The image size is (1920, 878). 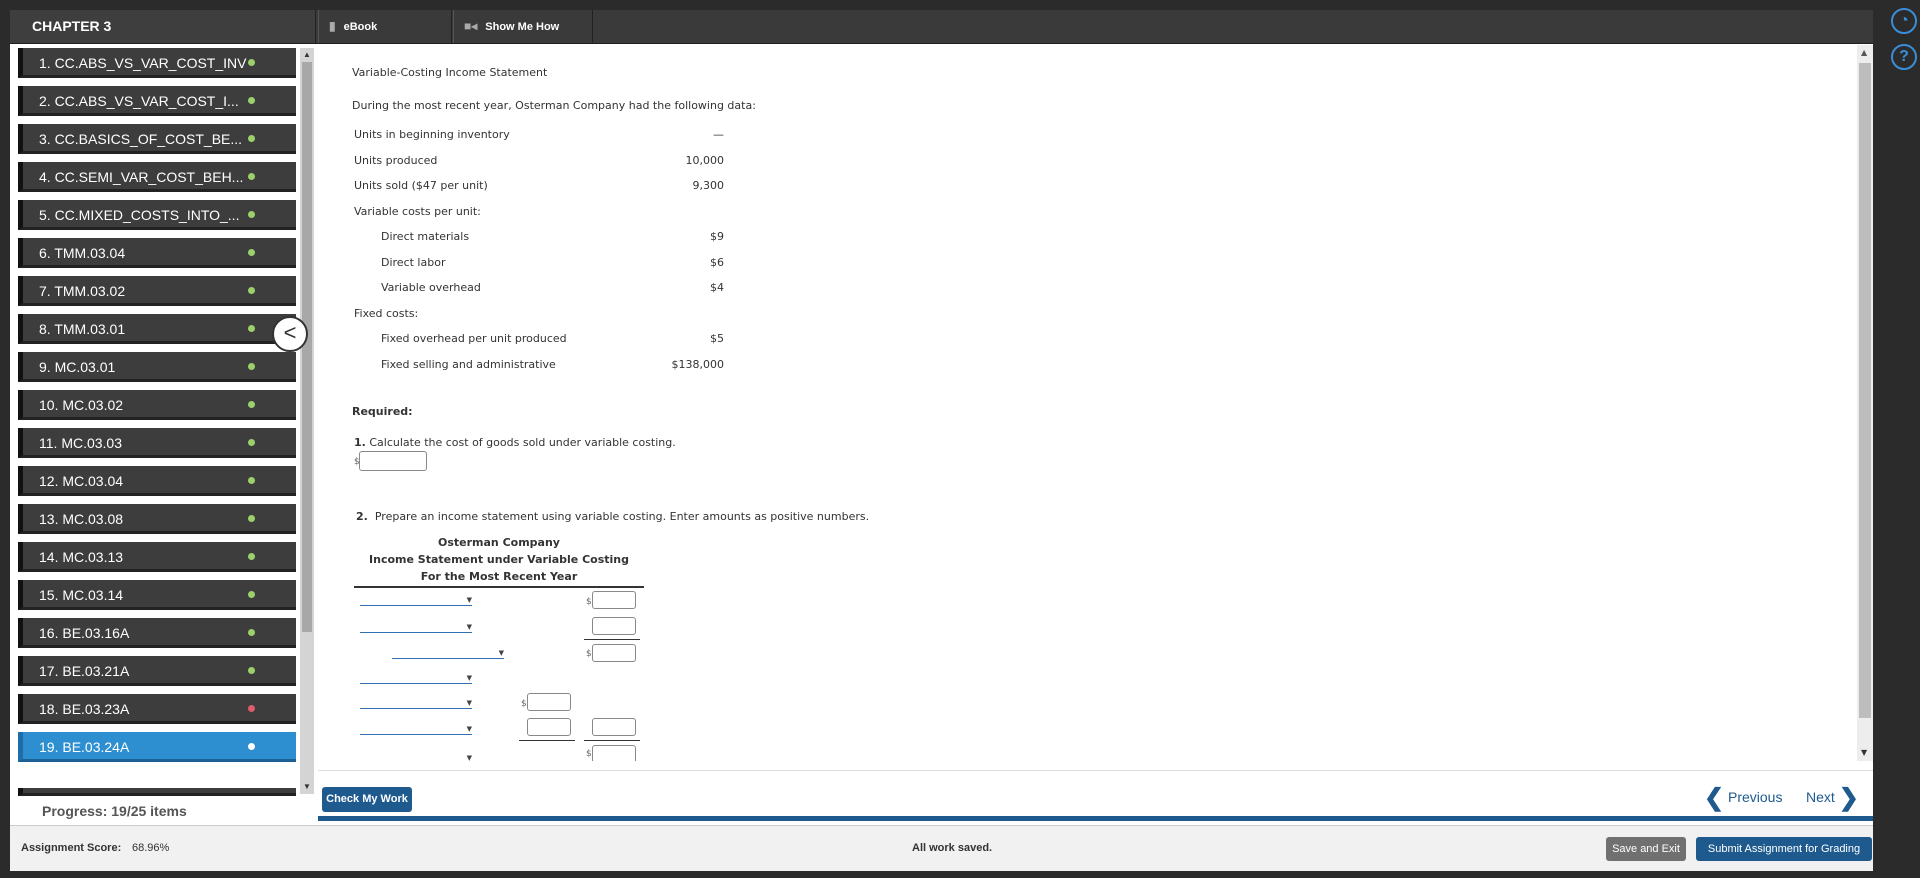 I want to click on statement-line-5-select: ▼, so click(x=416, y=702).